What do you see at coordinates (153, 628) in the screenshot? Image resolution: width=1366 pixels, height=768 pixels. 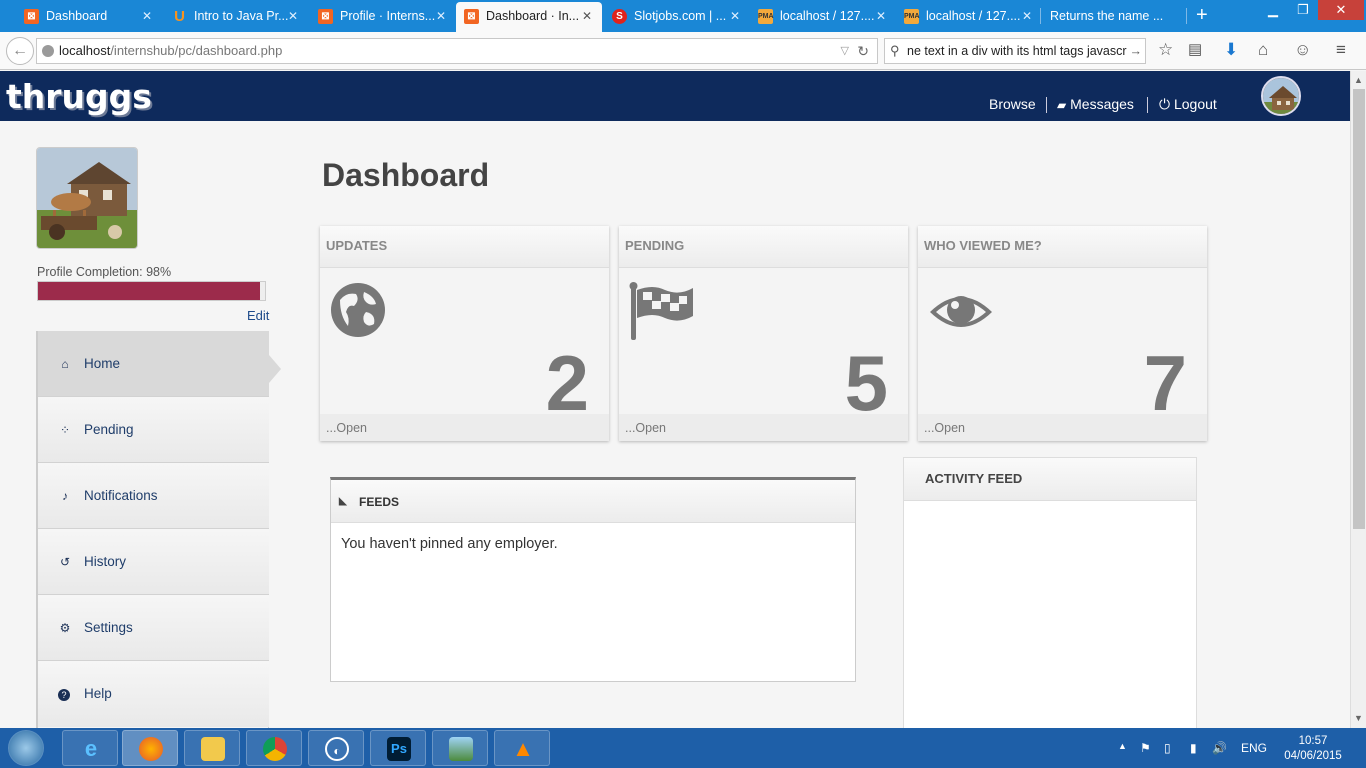 I see `sidebar-item-settings: ⚙ Settings` at bounding box center [153, 628].